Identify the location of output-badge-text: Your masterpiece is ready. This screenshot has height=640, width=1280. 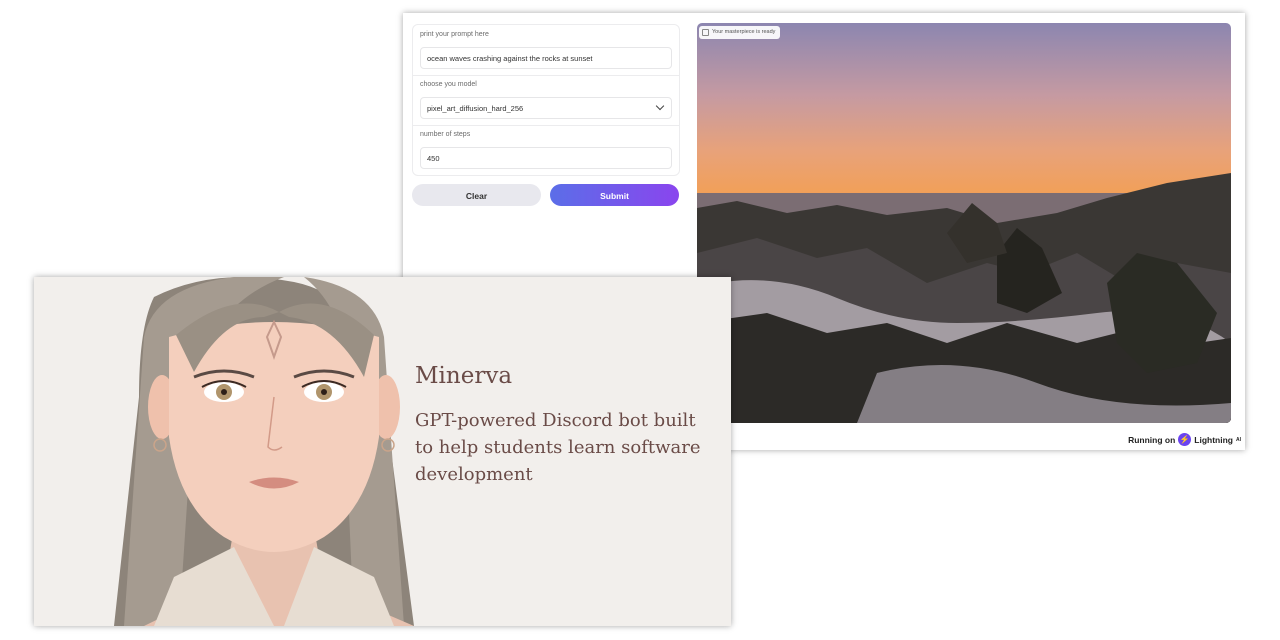
(744, 32).